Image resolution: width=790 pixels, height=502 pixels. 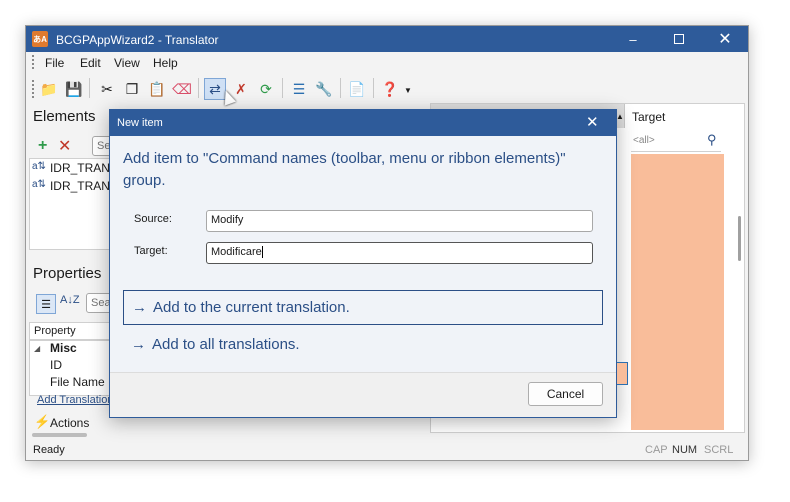 I want to click on num-indicator: NUM, so click(x=685, y=450).